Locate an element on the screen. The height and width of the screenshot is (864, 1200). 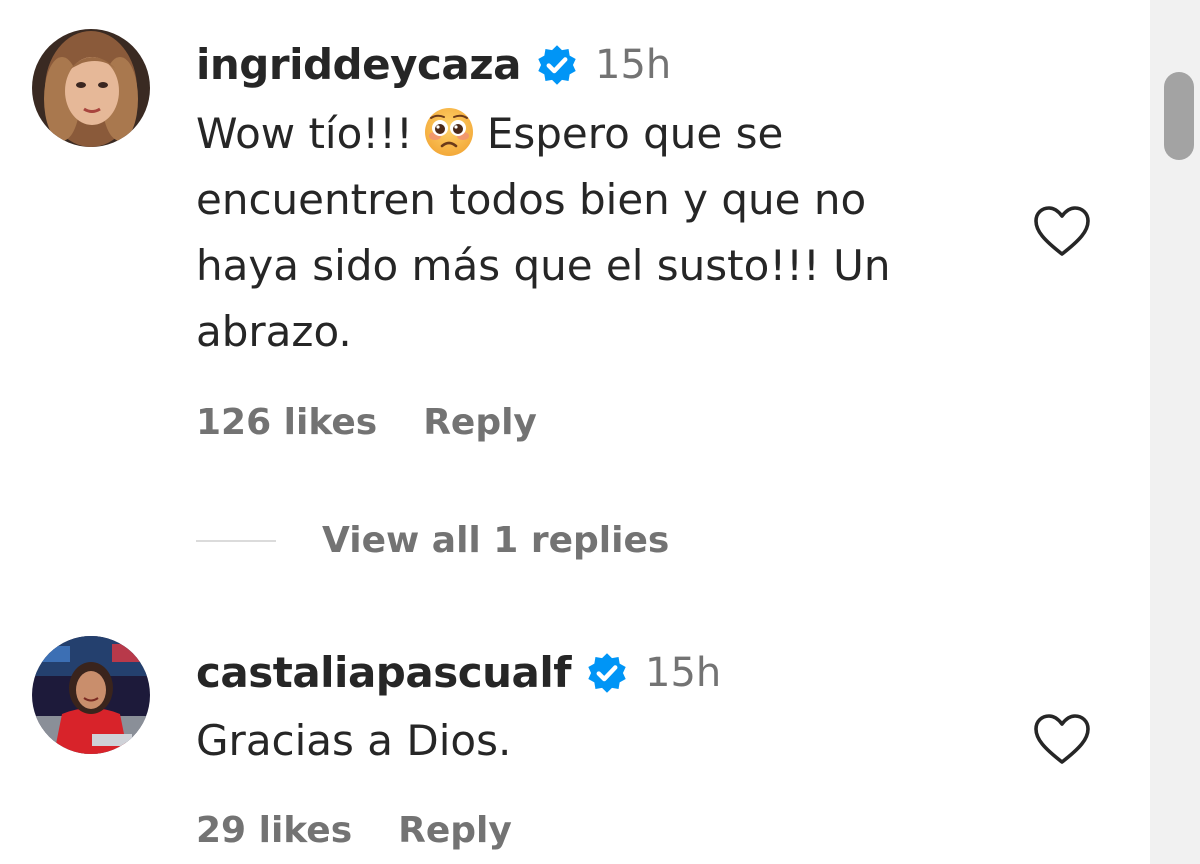
view-replies-button: View all 1 replies is located at coordinates (432, 540).